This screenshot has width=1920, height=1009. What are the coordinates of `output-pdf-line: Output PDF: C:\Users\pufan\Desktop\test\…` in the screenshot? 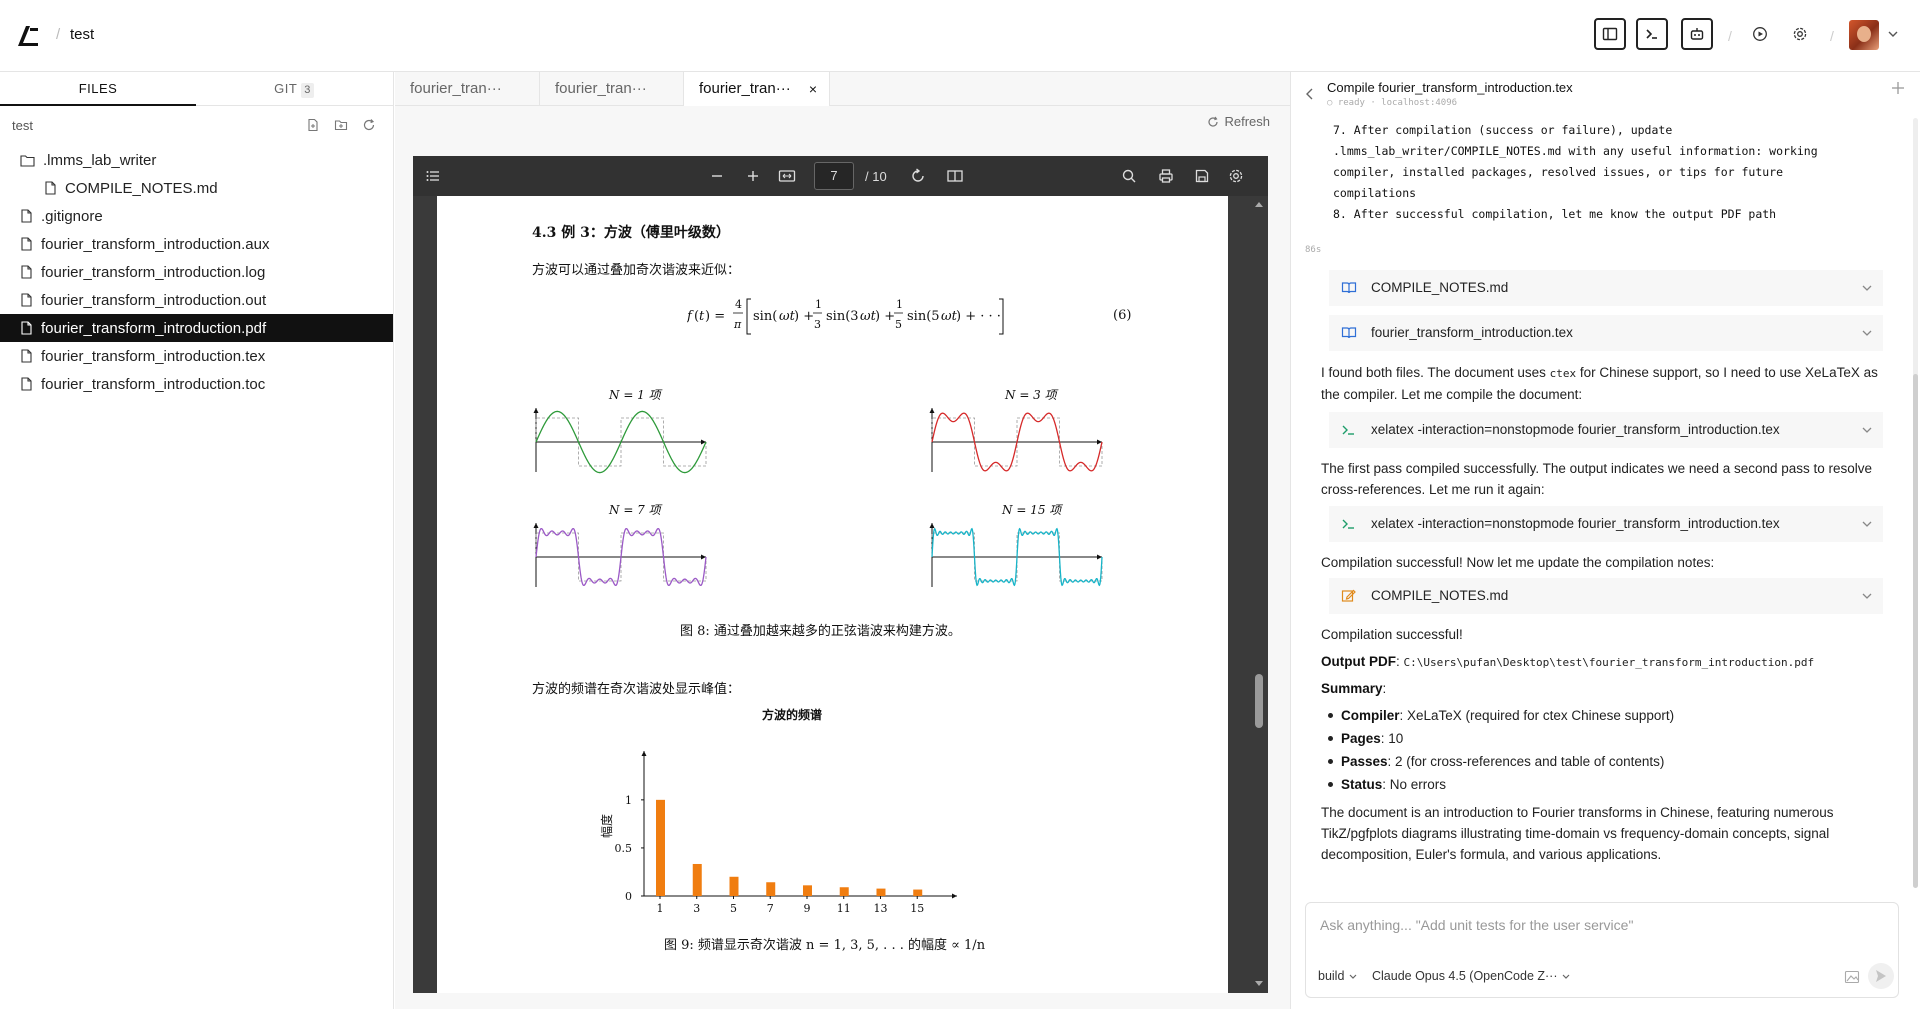 It's located at (1568, 661).